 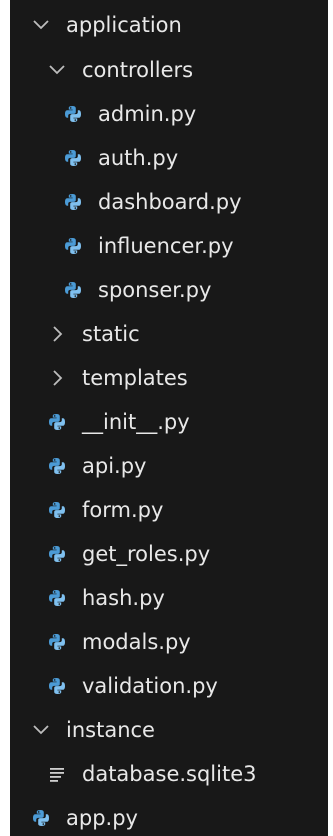 I want to click on file-label: app.py, so click(x=102, y=818).